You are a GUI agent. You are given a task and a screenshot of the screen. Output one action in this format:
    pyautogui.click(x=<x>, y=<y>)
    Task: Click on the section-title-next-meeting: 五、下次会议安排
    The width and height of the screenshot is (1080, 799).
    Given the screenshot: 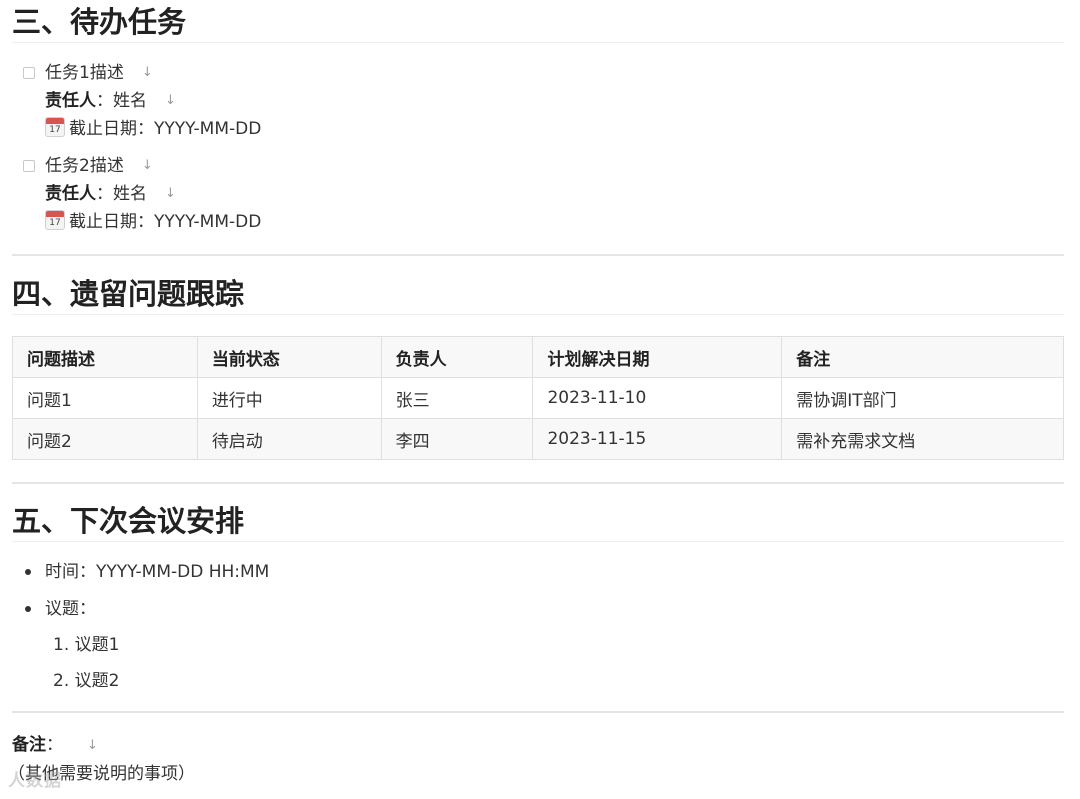 What is the action you would take?
    pyautogui.click(x=538, y=521)
    